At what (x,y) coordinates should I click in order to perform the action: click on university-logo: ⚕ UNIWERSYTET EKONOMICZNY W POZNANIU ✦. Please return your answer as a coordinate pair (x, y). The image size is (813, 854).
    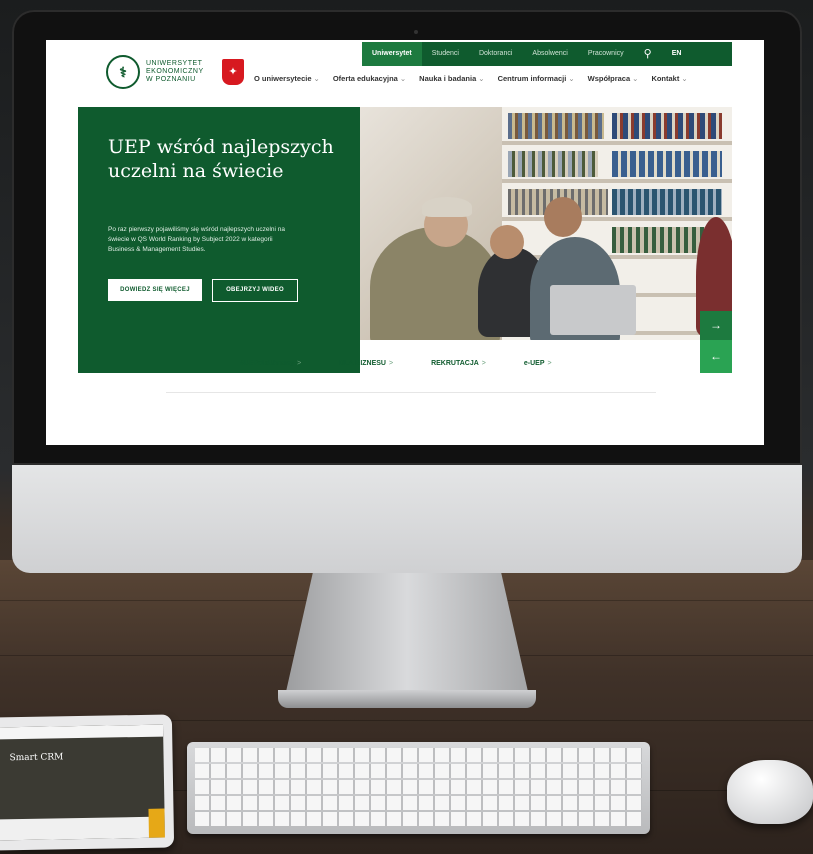
    Looking at the image, I should click on (175, 72).